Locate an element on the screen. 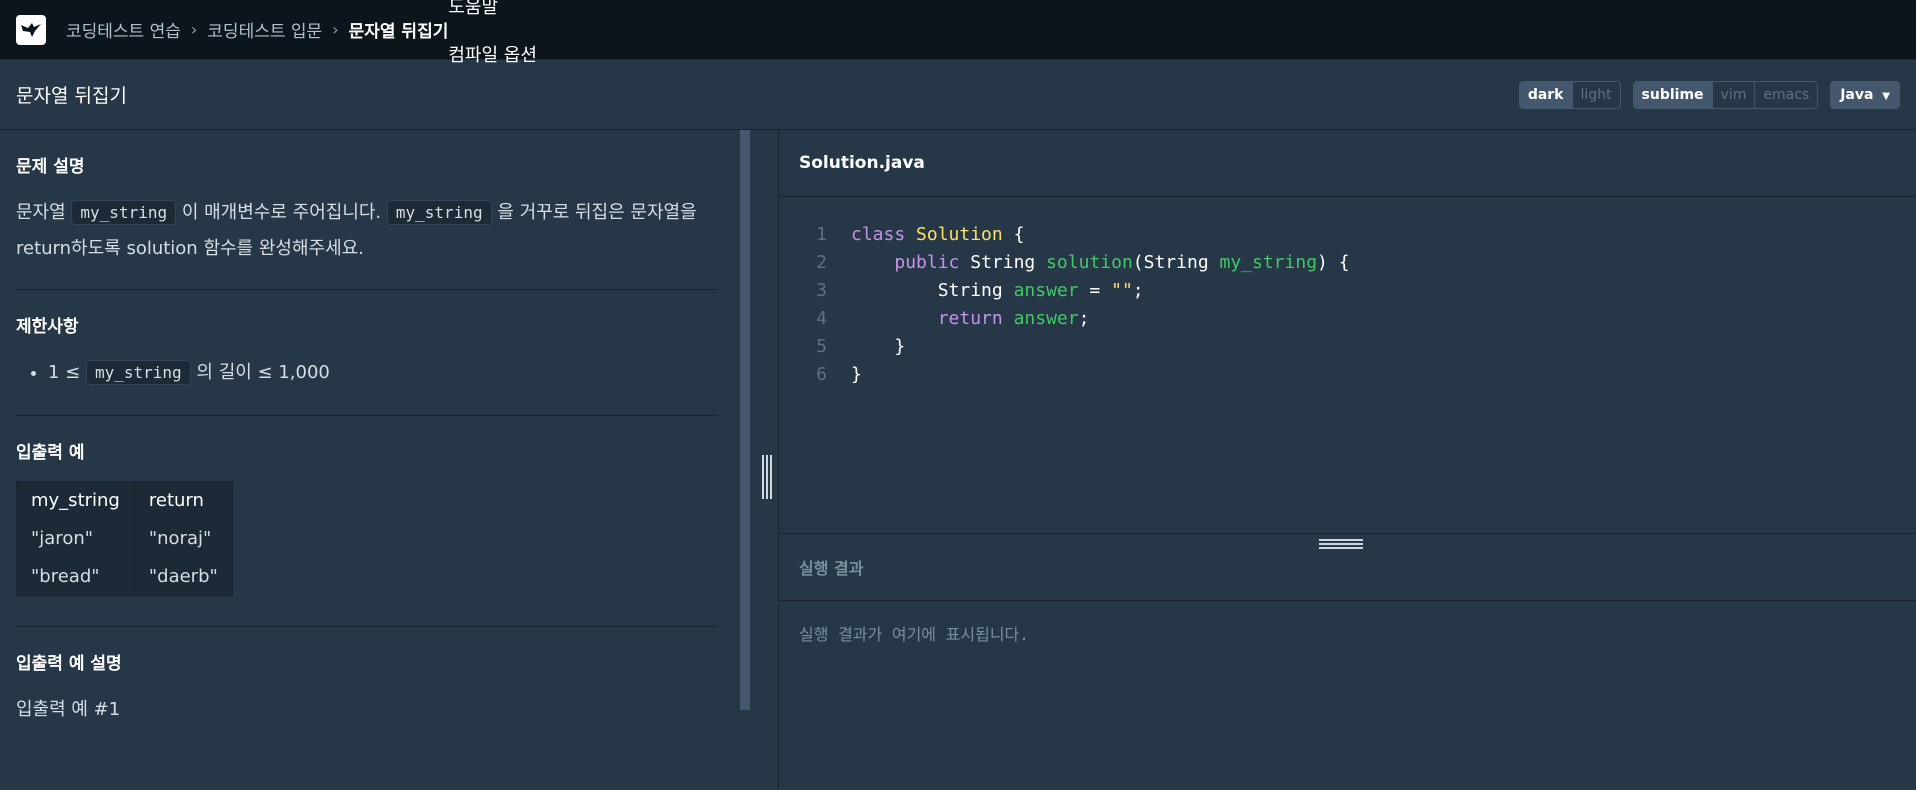  io-desc-heading: 입출력 예 설명 is located at coordinates (69, 664).